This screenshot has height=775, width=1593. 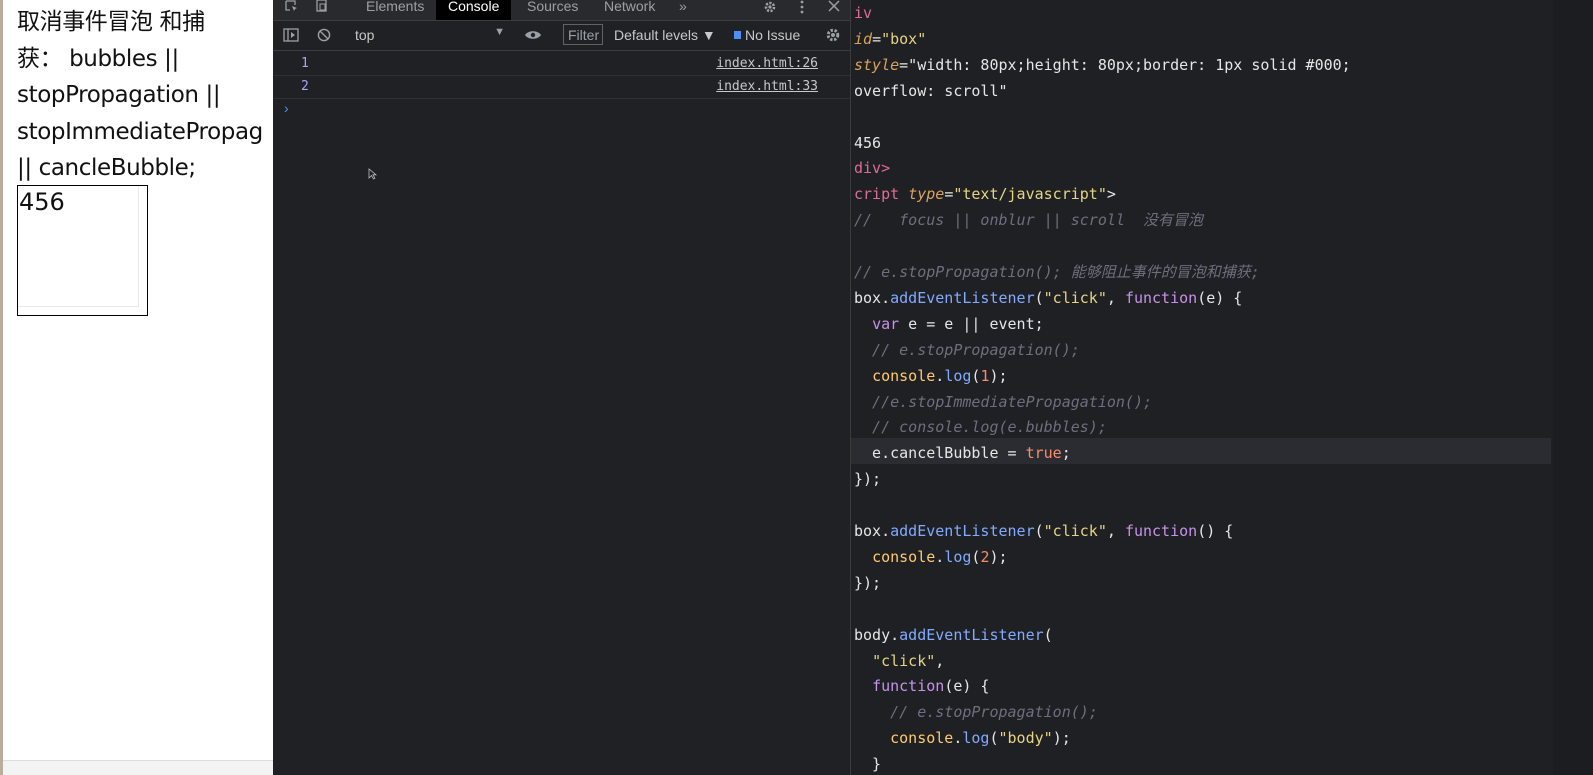 What do you see at coordinates (940, 375) in the screenshot?
I see `code-line: console.log(1);` at bounding box center [940, 375].